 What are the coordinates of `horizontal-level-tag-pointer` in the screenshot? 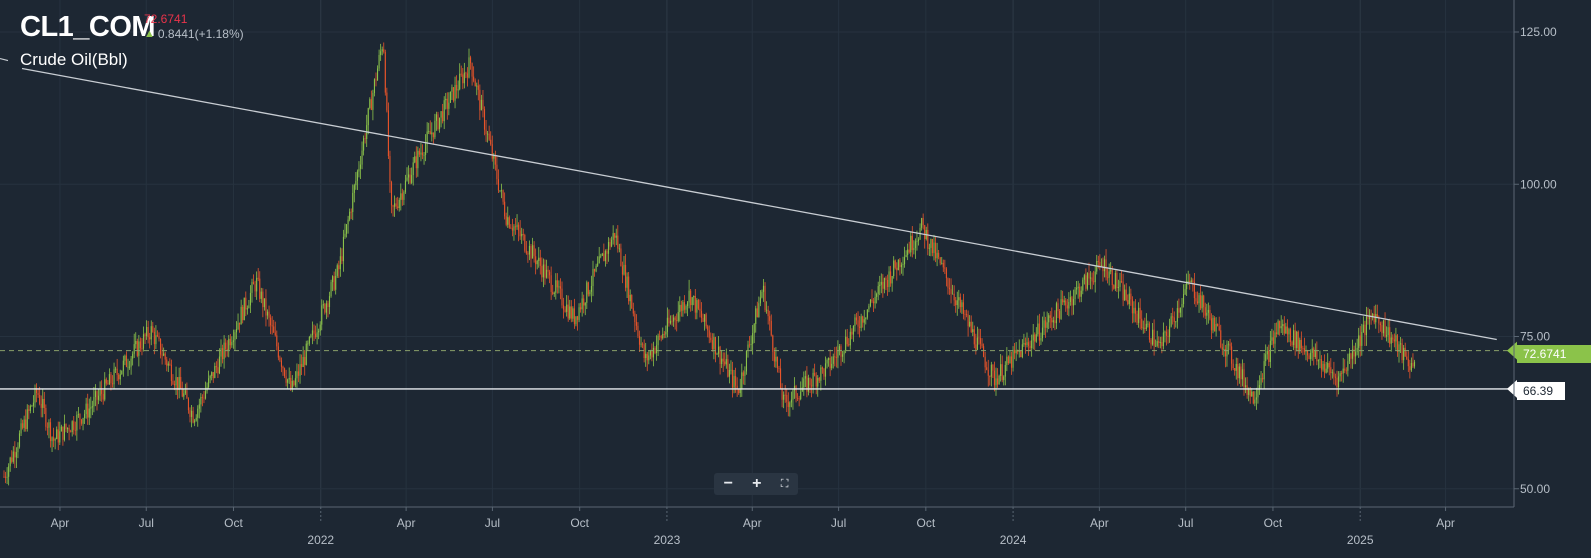 It's located at (1512, 388).